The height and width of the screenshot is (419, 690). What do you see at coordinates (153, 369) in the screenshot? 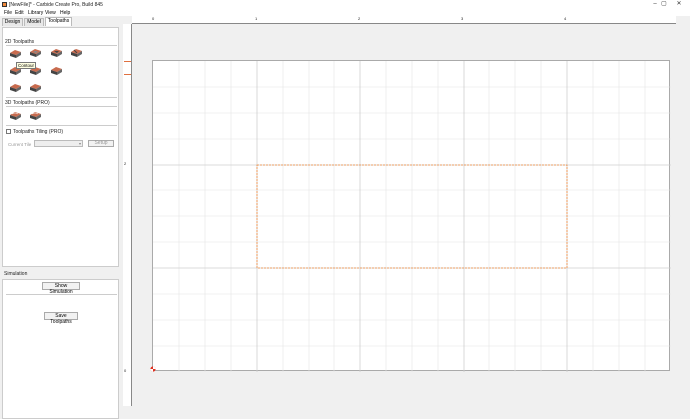
I see `origin-icon` at bounding box center [153, 369].